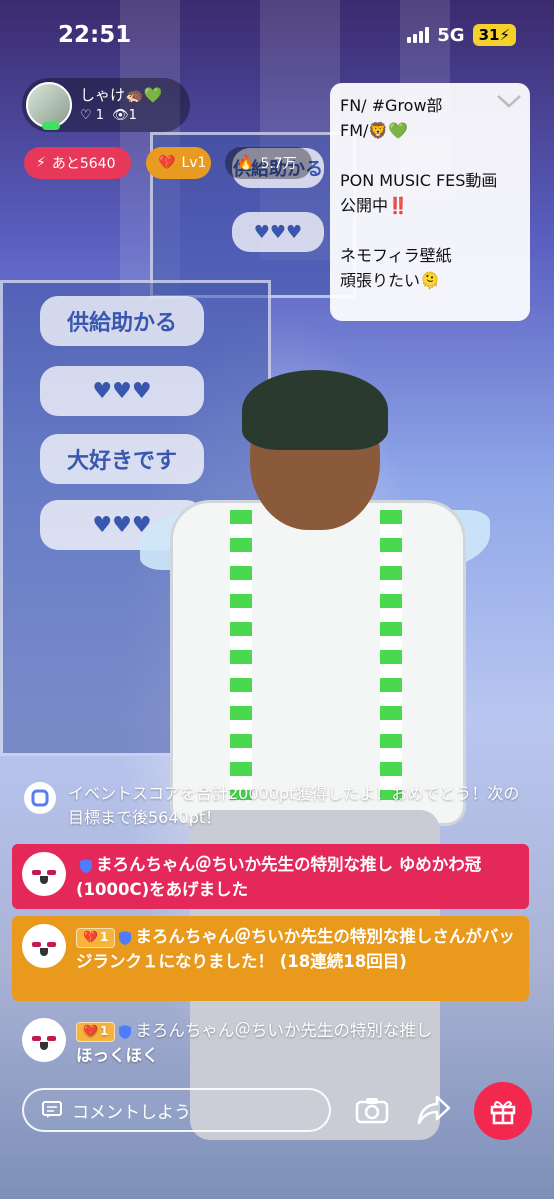 This screenshot has width=554, height=1199. I want to click on comment-username: まろんちゃん＠ちいか先生の特別な推し, so click(284, 1030).